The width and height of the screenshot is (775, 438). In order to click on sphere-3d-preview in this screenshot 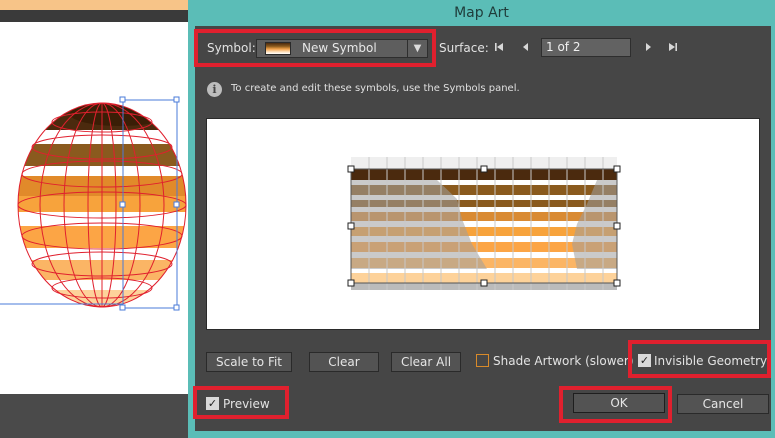, I will do `click(93, 203)`.